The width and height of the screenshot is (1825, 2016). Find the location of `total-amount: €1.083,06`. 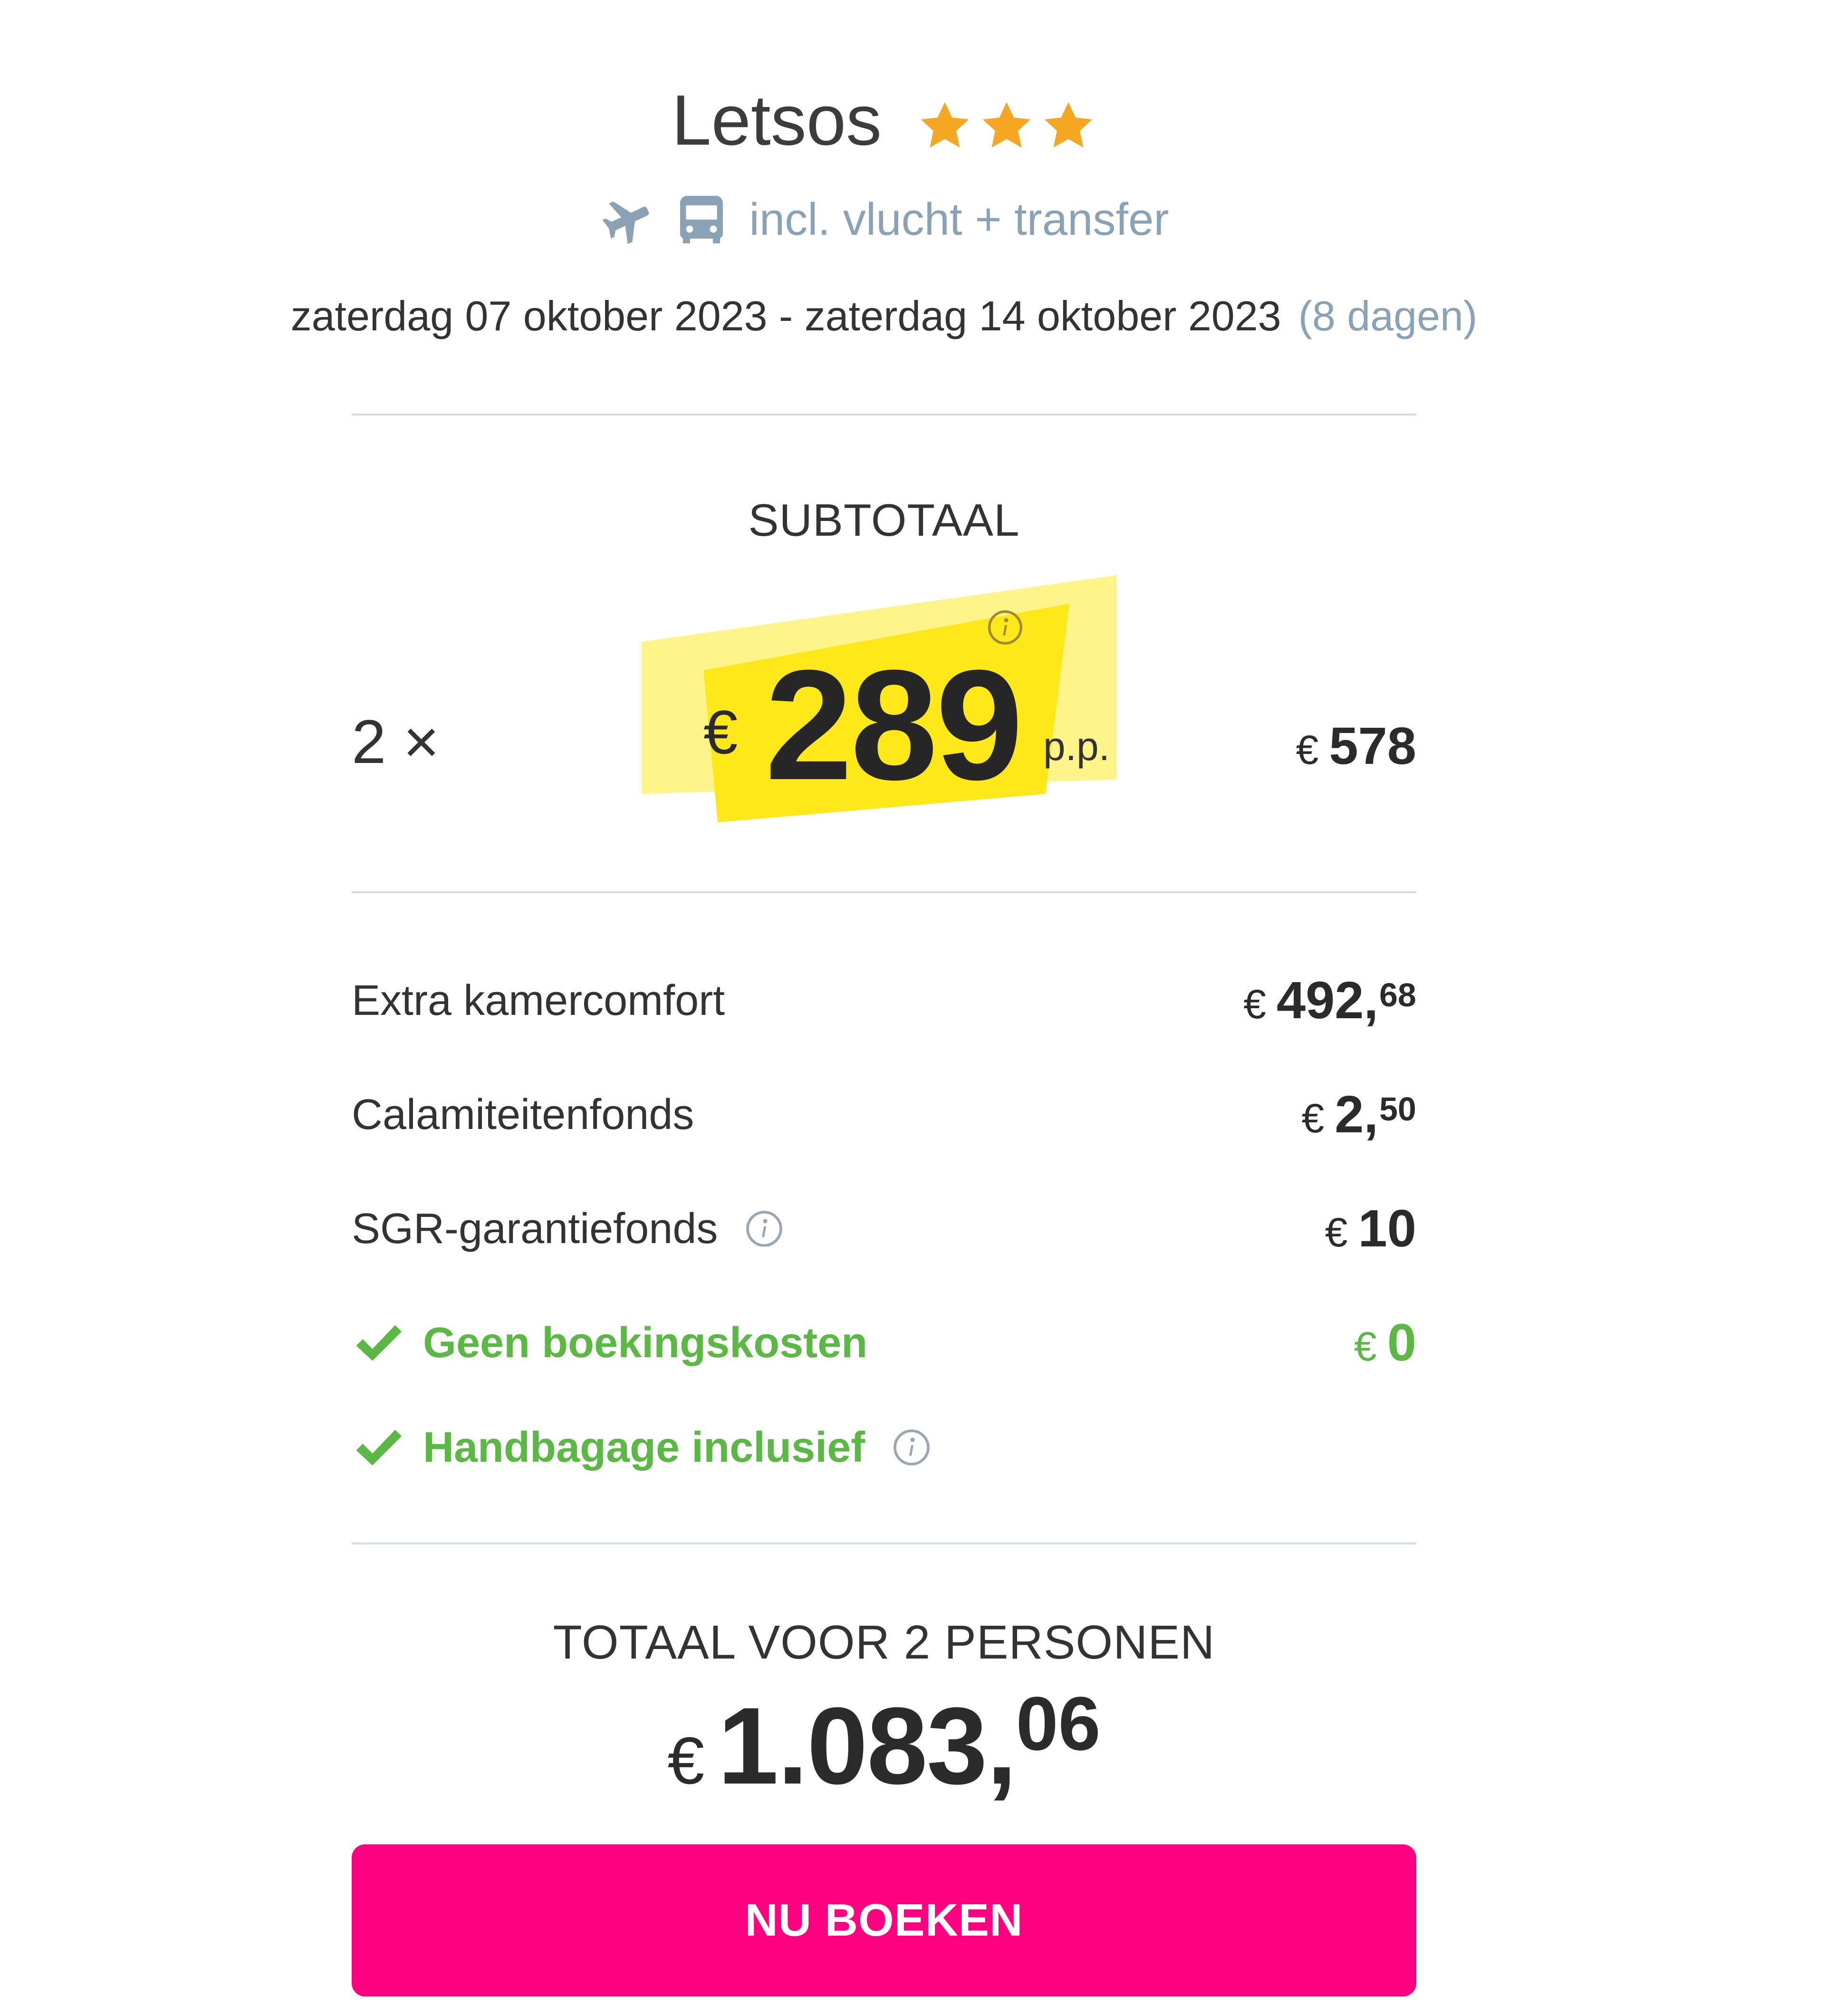

total-amount: €1.083,06 is located at coordinates (884, 1745).